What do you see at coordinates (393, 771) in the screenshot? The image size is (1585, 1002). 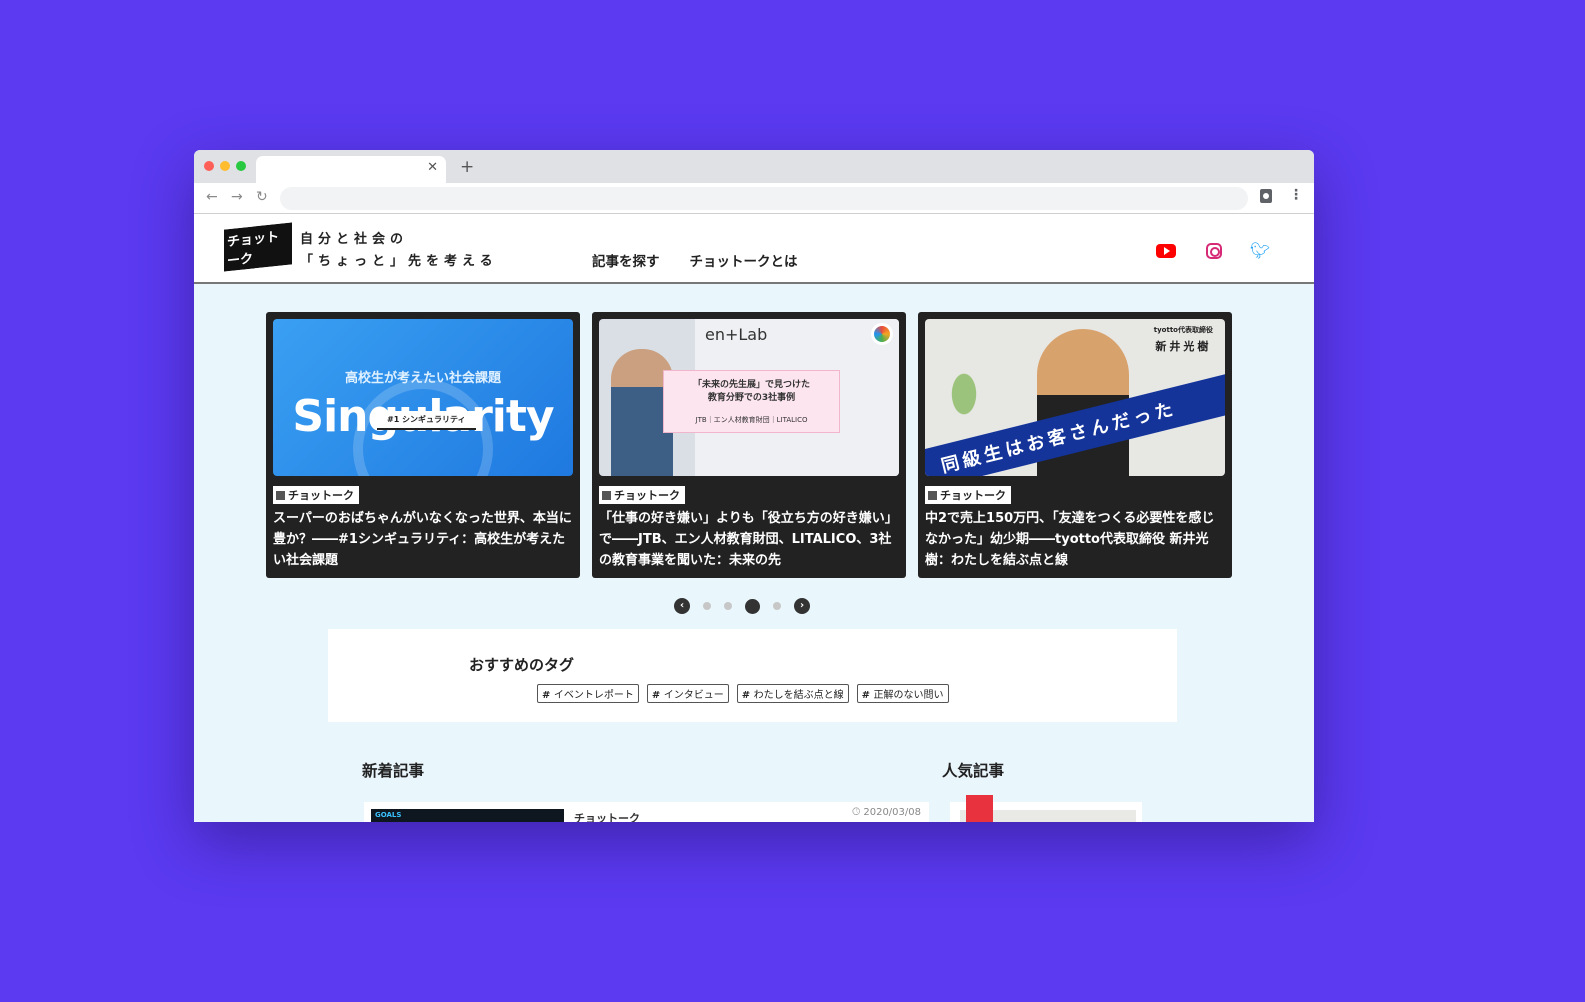 I see `new-posts-title: 新着記事` at bounding box center [393, 771].